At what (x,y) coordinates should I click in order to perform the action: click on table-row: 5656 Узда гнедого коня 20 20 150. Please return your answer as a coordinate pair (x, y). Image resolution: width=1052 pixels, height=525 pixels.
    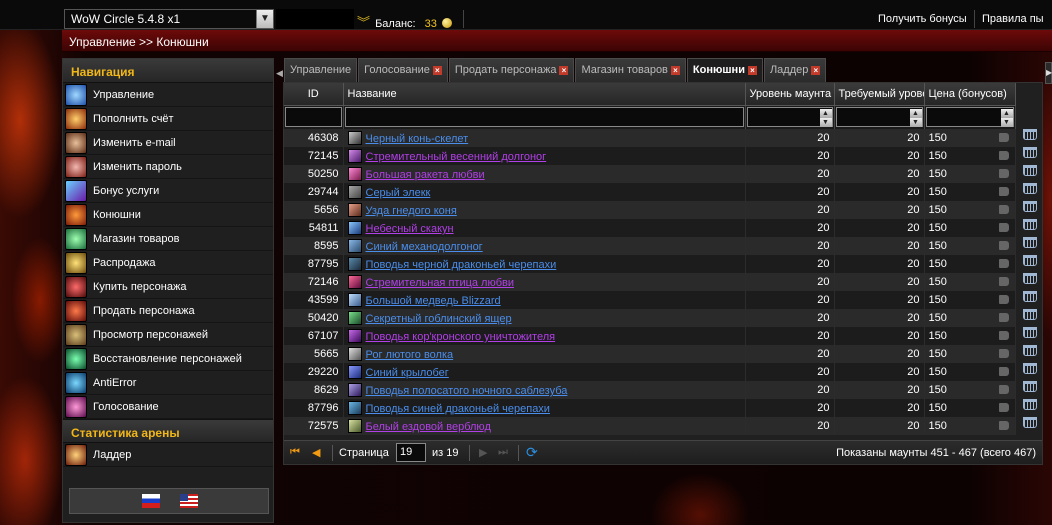
    Looking at the image, I should click on (660, 210).